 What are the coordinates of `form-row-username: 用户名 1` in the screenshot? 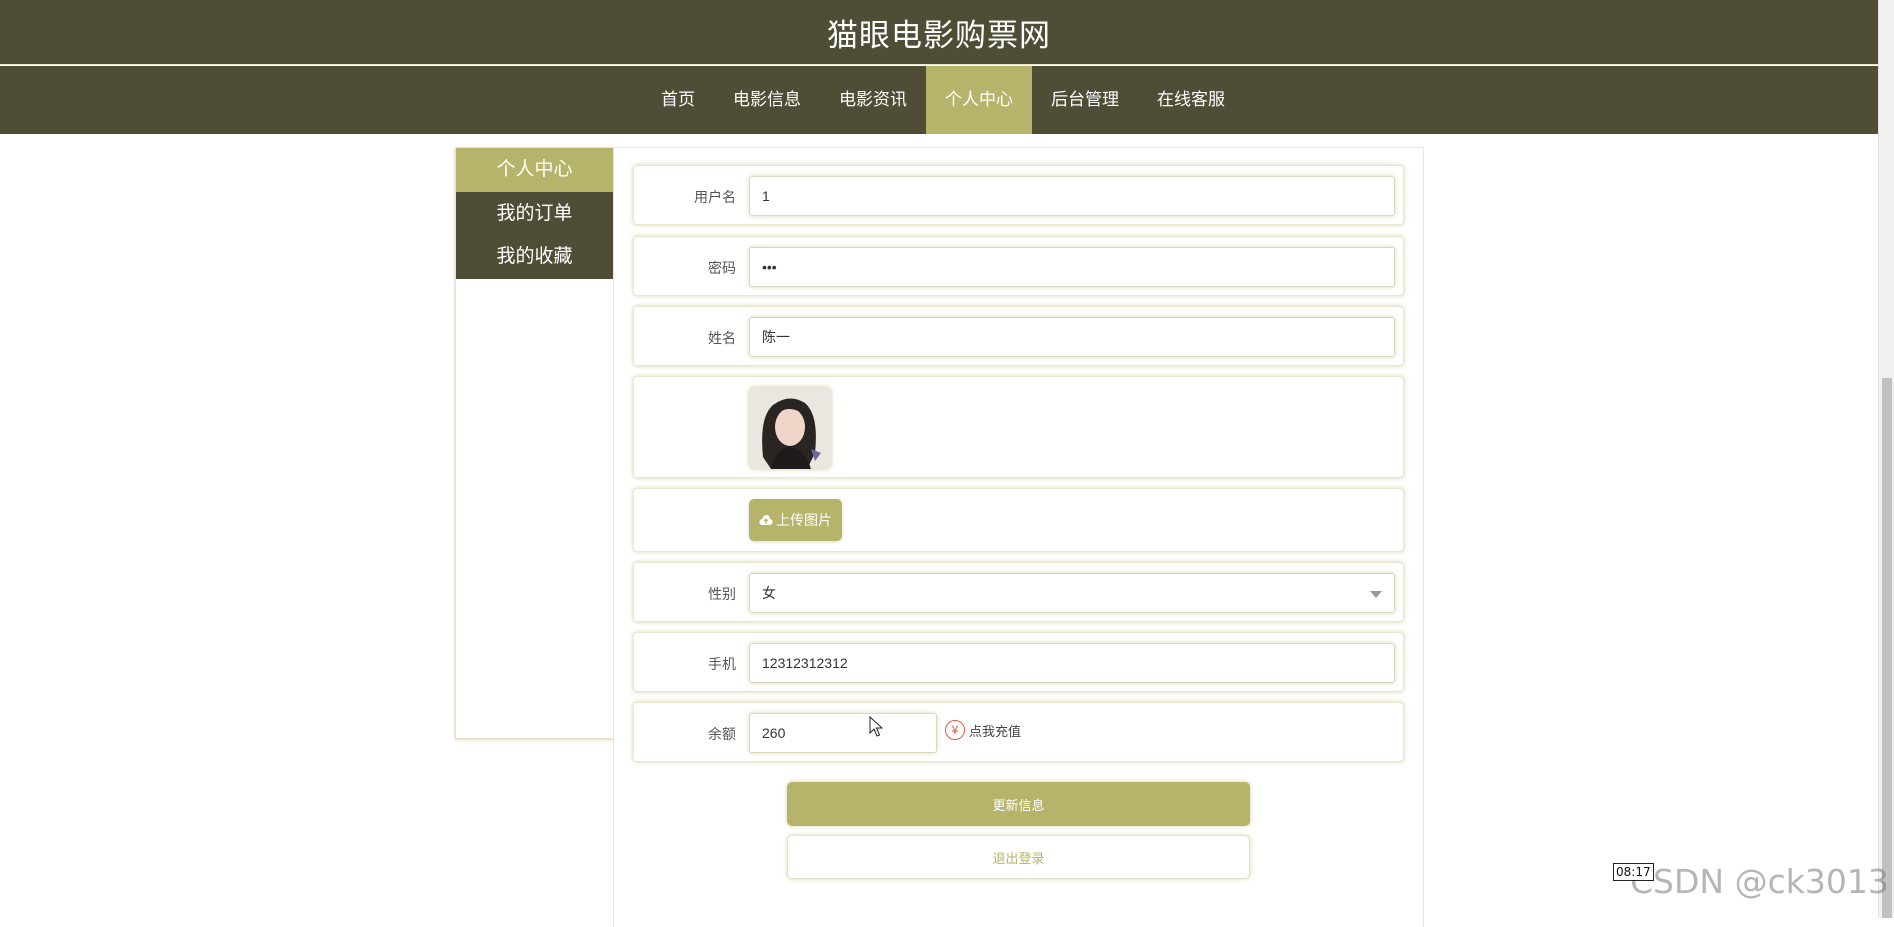 It's located at (1018, 195).